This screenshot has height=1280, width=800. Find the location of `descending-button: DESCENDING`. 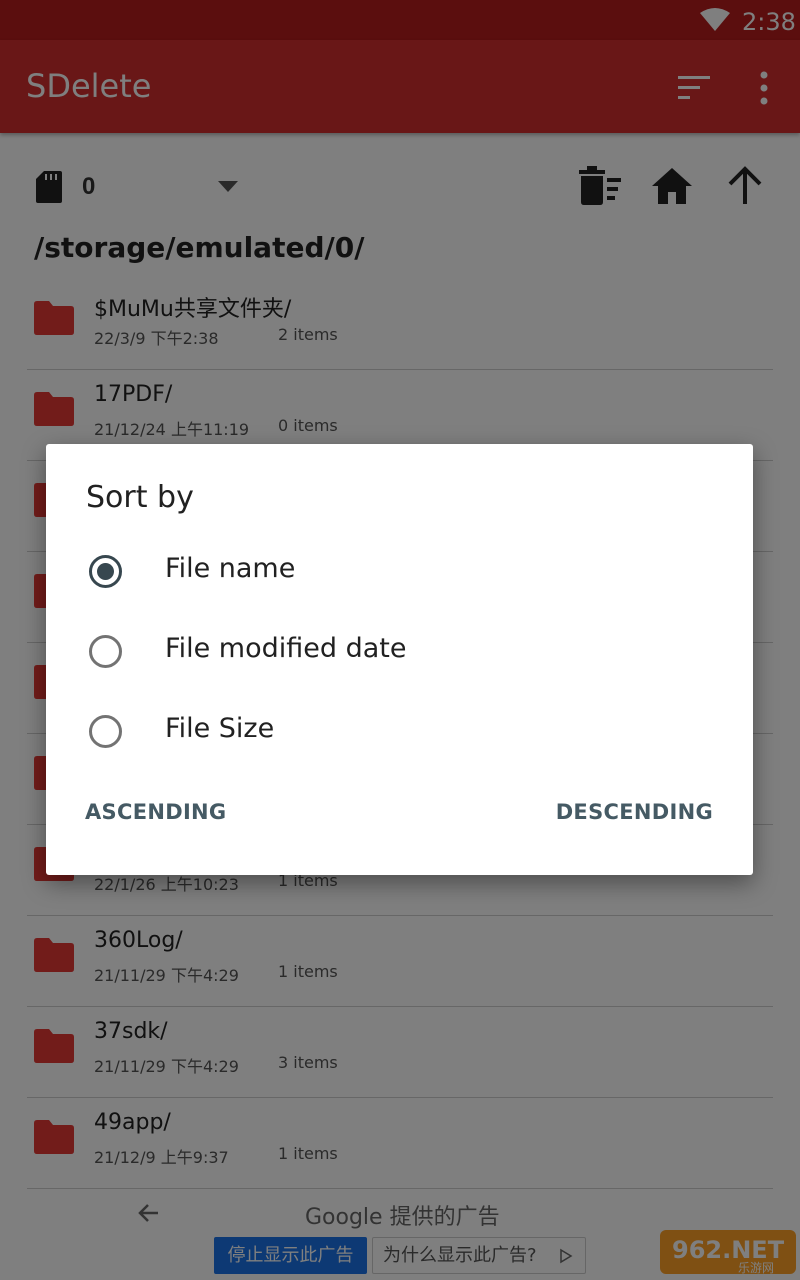

descending-button: DESCENDING is located at coordinates (634, 812).